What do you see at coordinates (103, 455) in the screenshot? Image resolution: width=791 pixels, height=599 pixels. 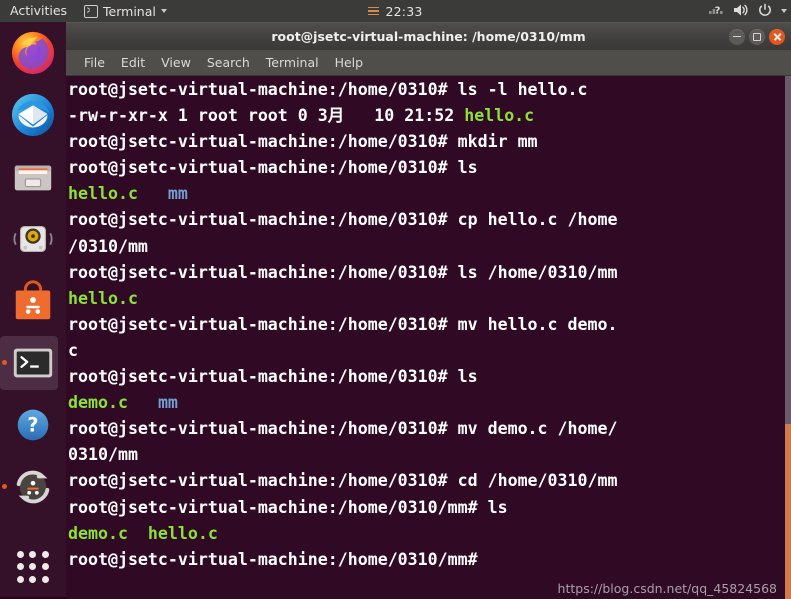 I see `terminal-span: 0310/mm` at bounding box center [103, 455].